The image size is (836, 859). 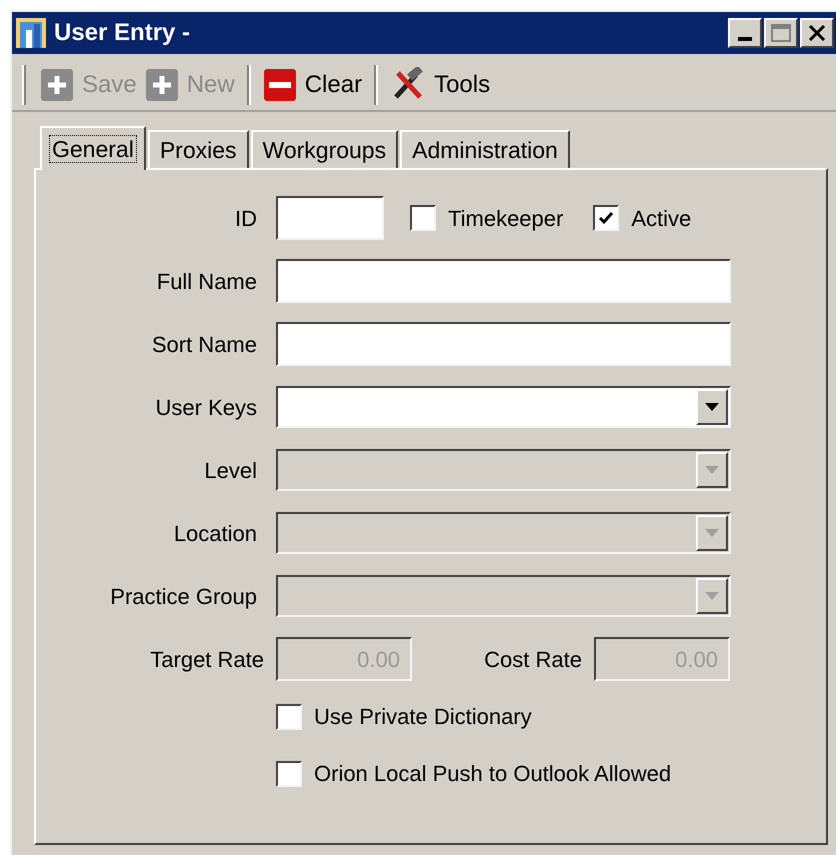 What do you see at coordinates (123, 33) in the screenshot?
I see `window-title: User Entry -` at bounding box center [123, 33].